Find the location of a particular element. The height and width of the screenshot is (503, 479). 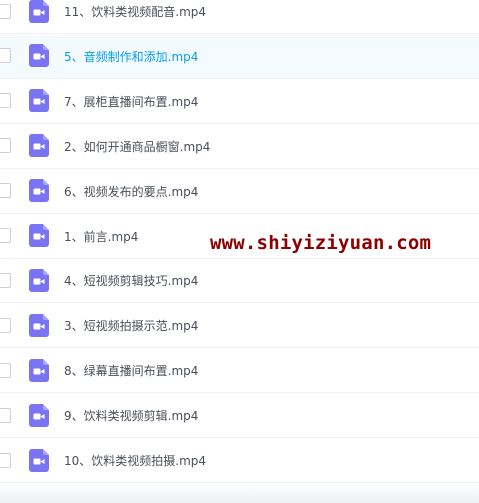

file-row-5: 6、视频发布的要点.mp4 is located at coordinates (239, 192).